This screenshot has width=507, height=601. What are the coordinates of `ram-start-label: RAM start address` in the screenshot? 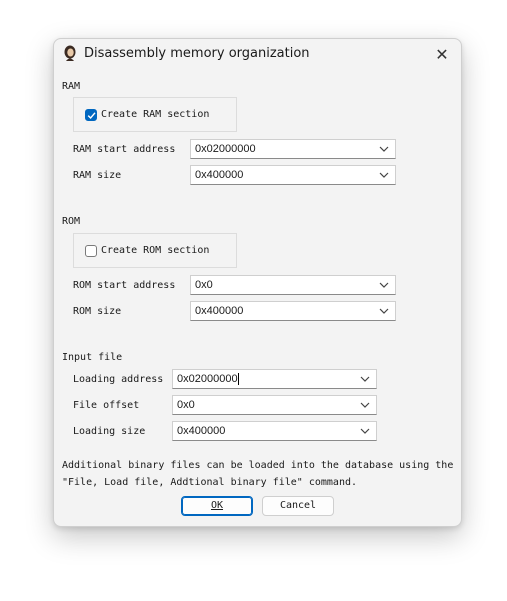 It's located at (124, 149).